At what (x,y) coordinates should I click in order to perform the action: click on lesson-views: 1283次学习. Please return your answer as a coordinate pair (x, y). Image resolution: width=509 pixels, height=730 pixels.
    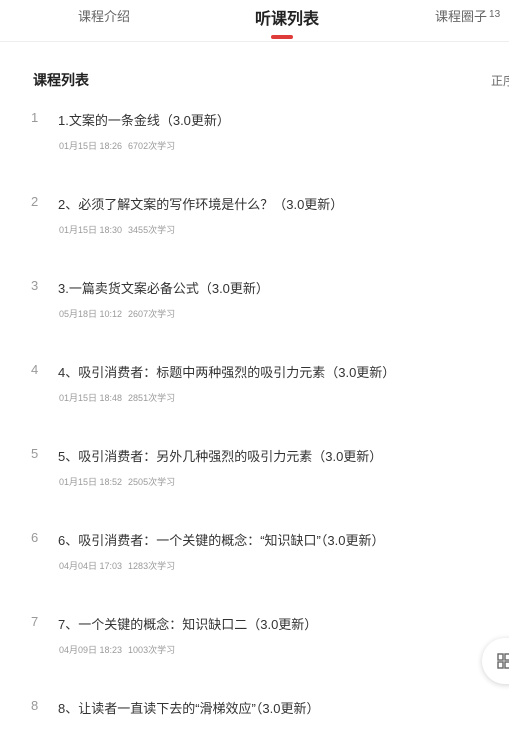
    Looking at the image, I should click on (152, 566).